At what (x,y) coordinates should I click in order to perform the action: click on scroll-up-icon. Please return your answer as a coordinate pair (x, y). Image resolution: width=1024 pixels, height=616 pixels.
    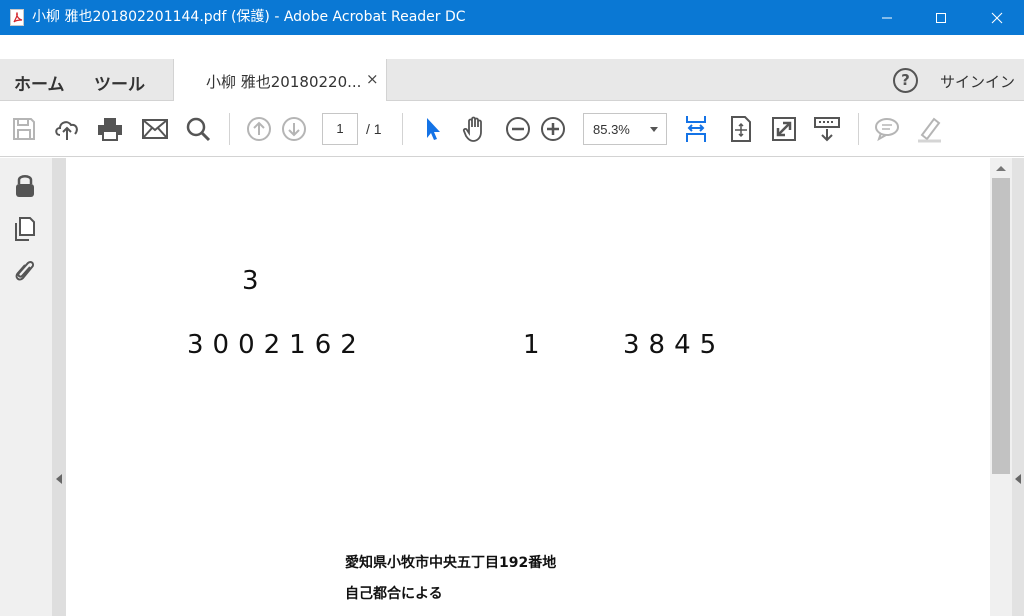
    Looking at the image, I should click on (1001, 168).